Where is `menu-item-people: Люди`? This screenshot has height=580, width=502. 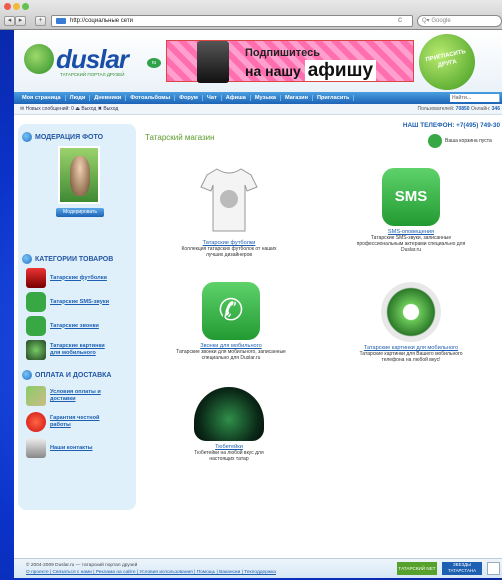
menu-item-people: Люди is located at coordinates (78, 98).